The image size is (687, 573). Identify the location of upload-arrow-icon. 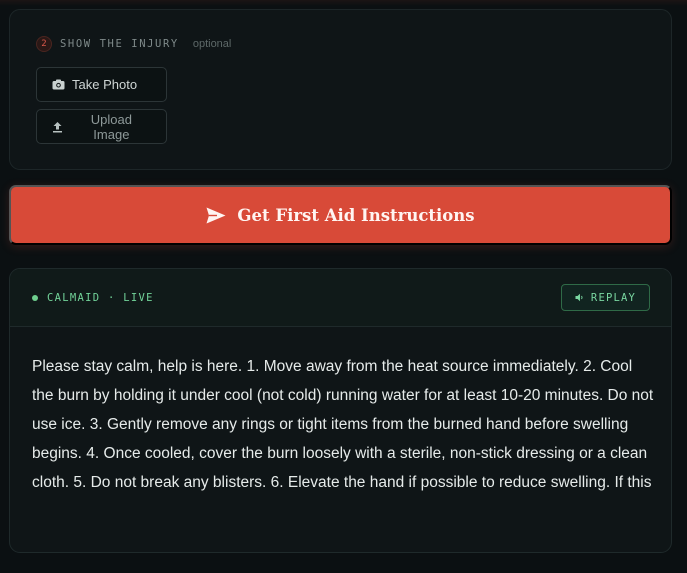
(58, 127).